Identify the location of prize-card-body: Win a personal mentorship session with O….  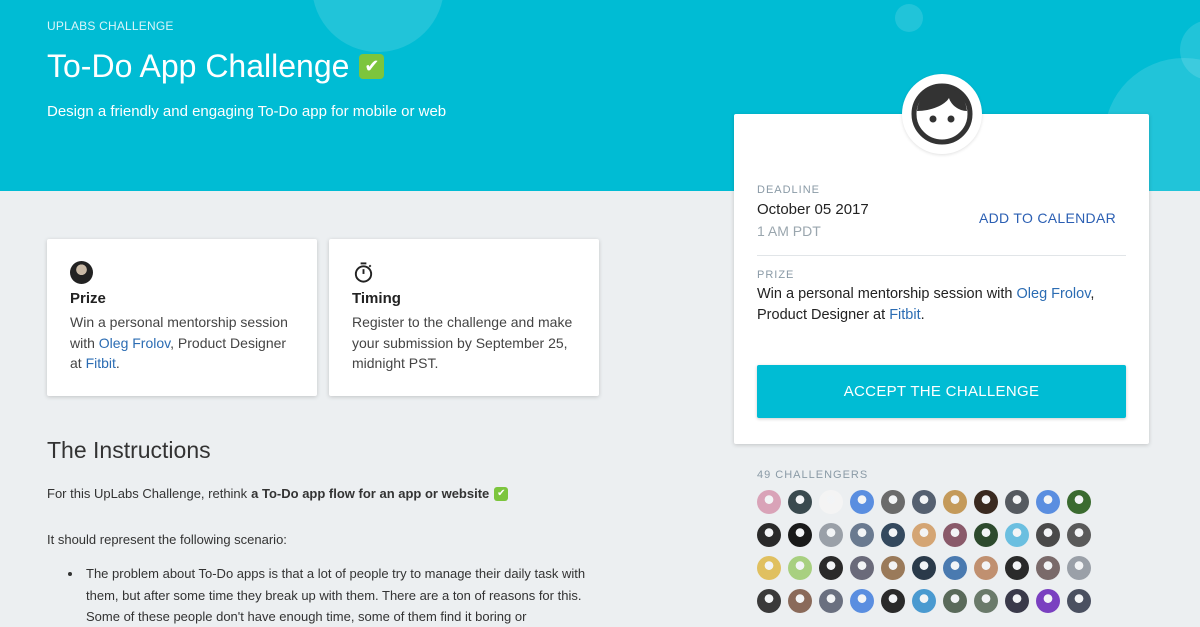
(182, 343).